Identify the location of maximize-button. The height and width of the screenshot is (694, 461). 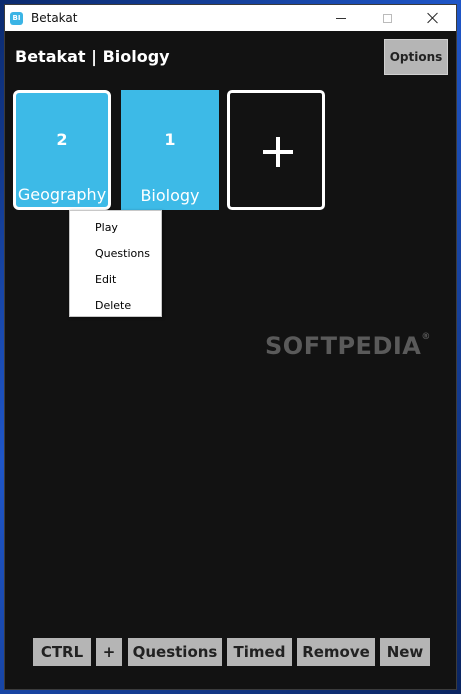
(387, 18).